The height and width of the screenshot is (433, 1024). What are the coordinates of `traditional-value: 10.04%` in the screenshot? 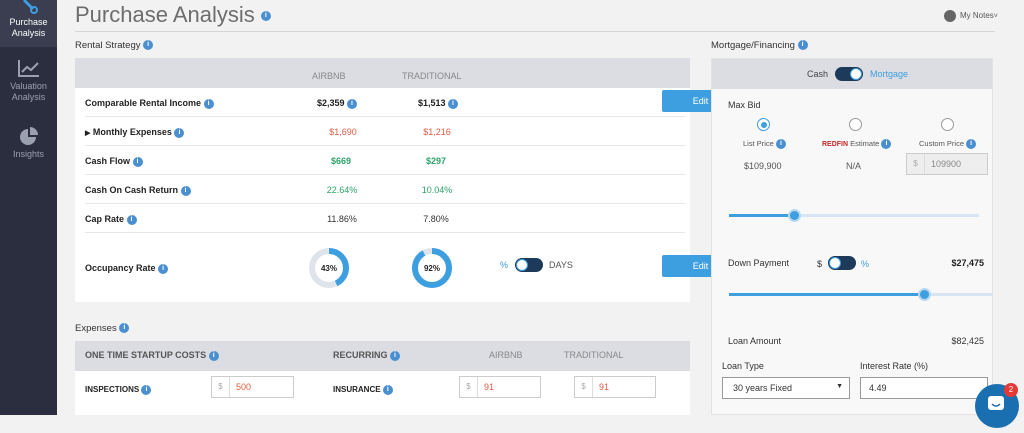 It's located at (437, 190).